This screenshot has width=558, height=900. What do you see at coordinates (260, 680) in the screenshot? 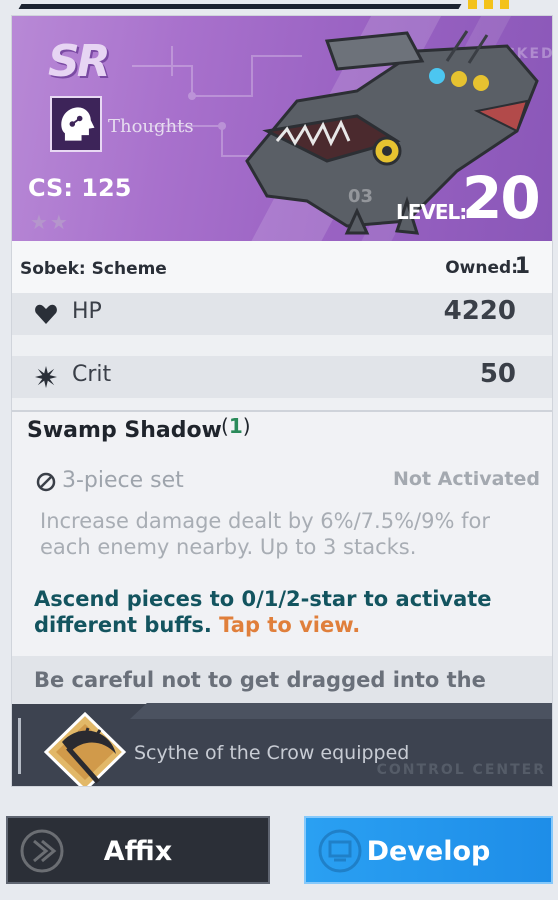
I see `flavor-text: Be careful not to get dragged into the` at bounding box center [260, 680].